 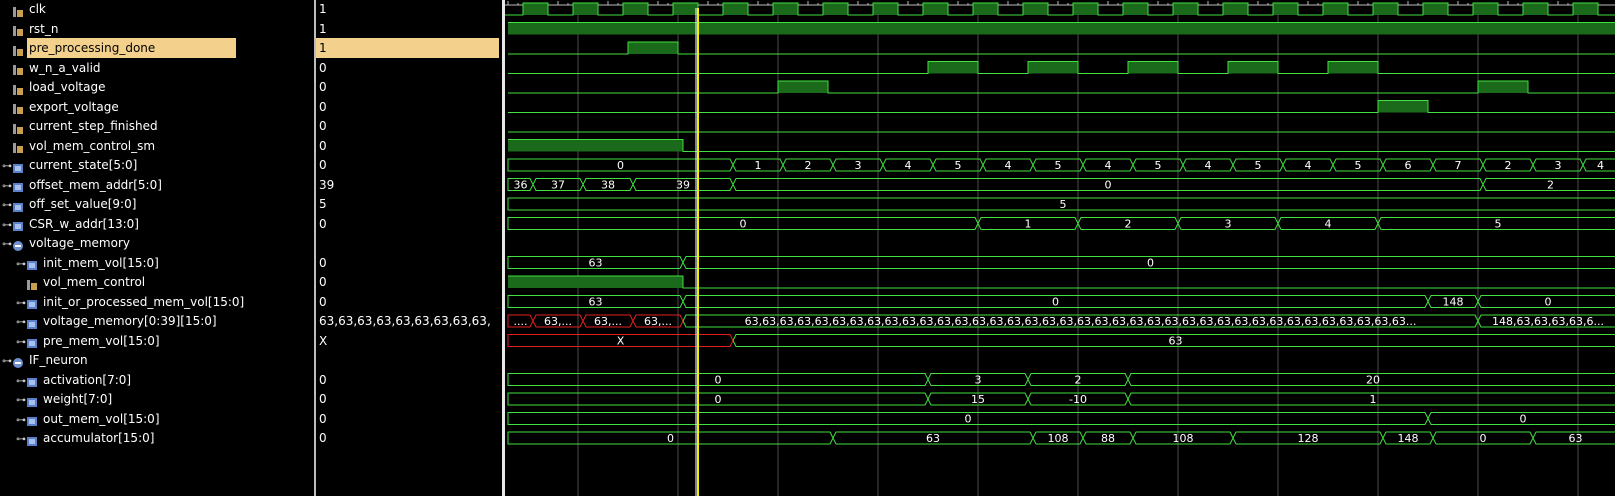 What do you see at coordinates (69, 165) in the screenshot?
I see `signal-row: ⊶ current_state[5:0]` at bounding box center [69, 165].